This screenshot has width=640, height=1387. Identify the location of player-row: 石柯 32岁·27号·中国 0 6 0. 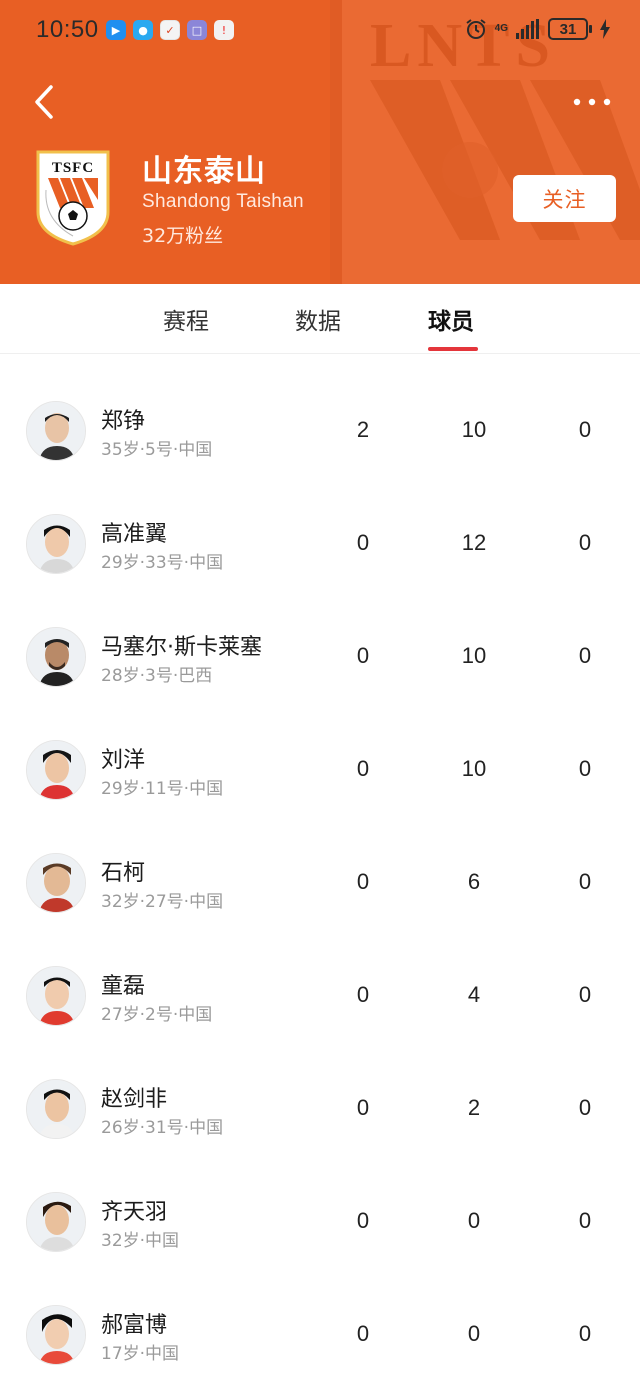
(320, 882).